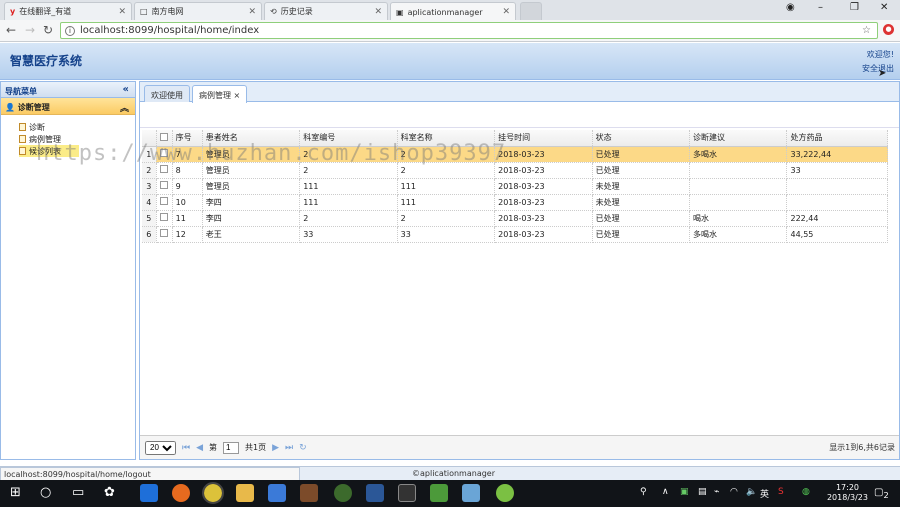  What do you see at coordinates (781, 492) in the screenshot?
I see `tray-s-icon: S` at bounding box center [781, 492].